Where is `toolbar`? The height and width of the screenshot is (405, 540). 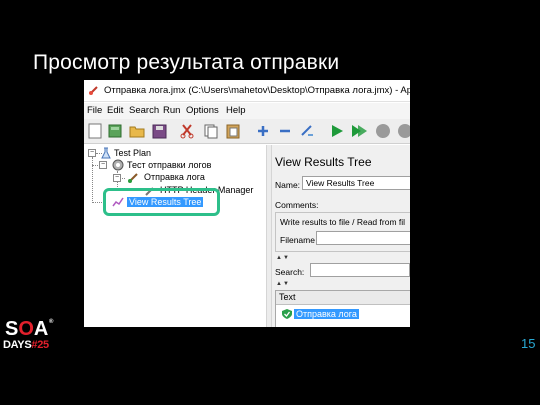 toolbar is located at coordinates (247, 131).